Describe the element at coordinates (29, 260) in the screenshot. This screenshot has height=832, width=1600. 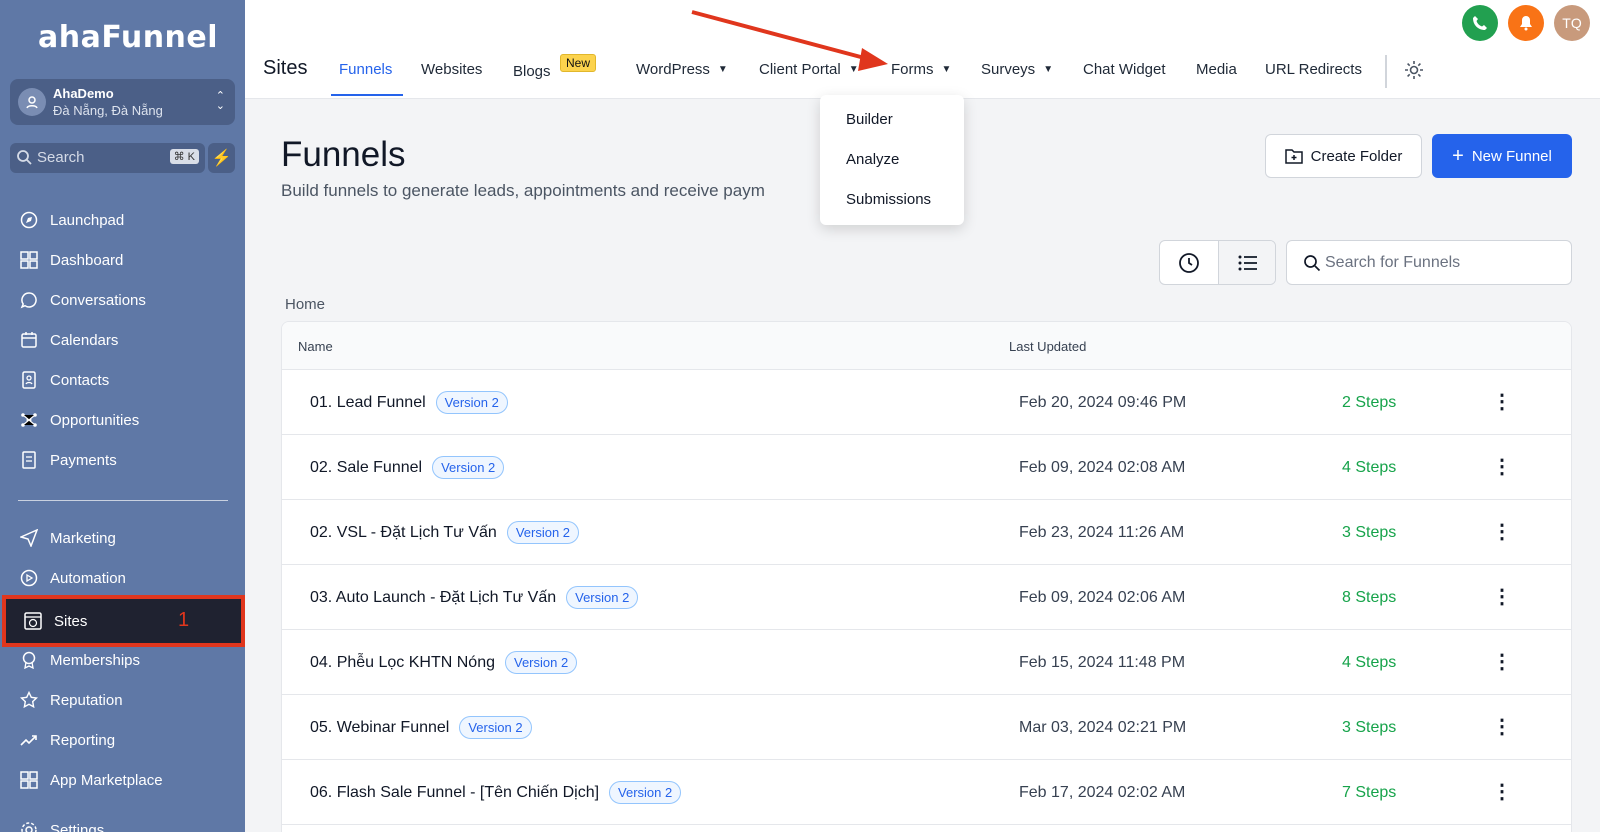
I see `grid-icon` at that location.